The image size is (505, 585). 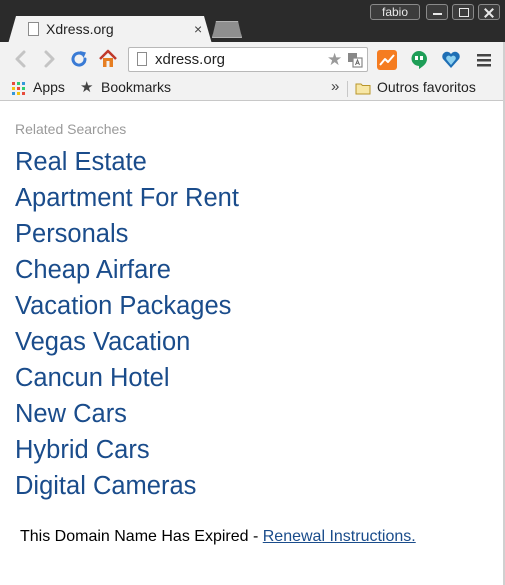 What do you see at coordinates (108, 59) in the screenshot?
I see `home-icon` at bounding box center [108, 59].